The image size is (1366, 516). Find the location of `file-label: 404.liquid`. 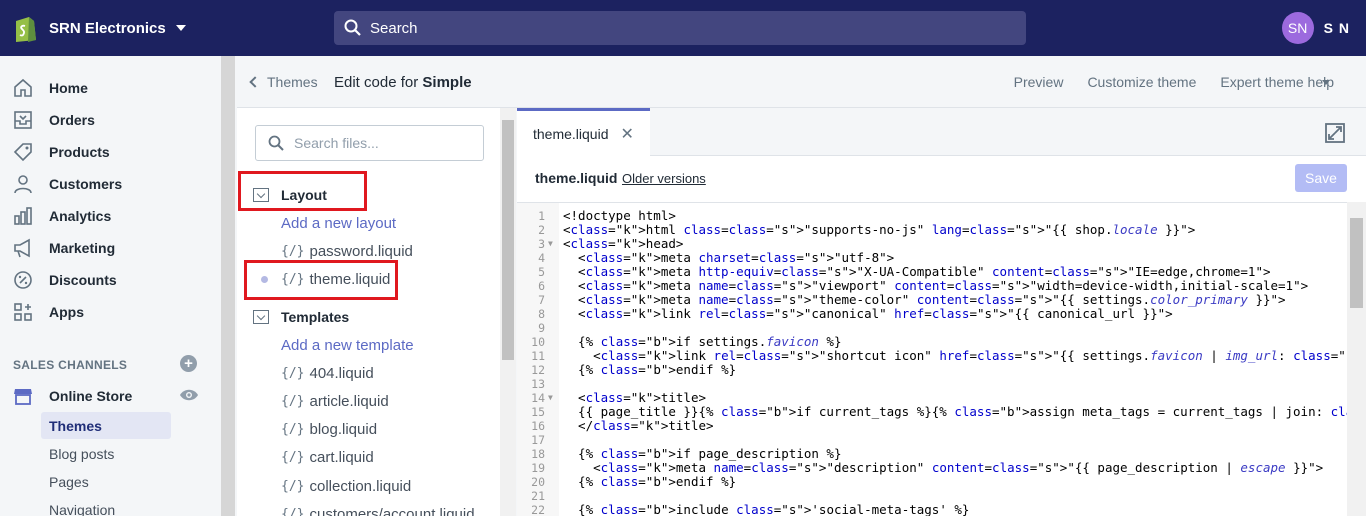

file-label: 404.liquid is located at coordinates (341, 373).